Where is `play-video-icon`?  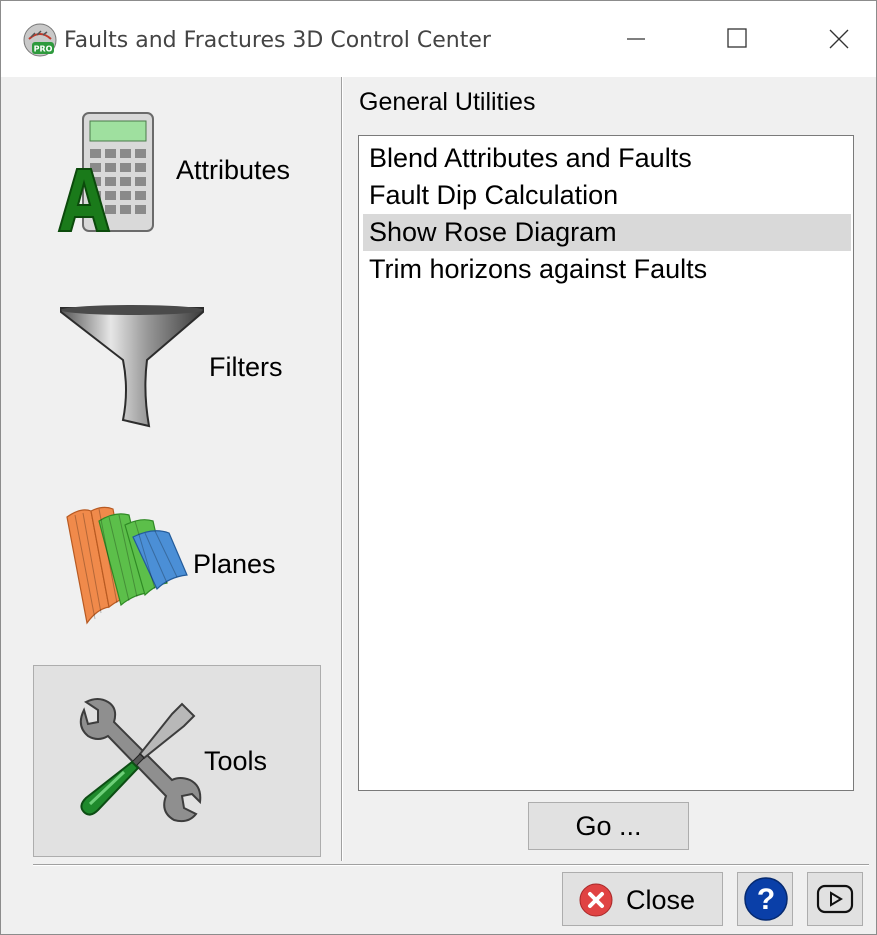
play-video-icon is located at coordinates (835, 899).